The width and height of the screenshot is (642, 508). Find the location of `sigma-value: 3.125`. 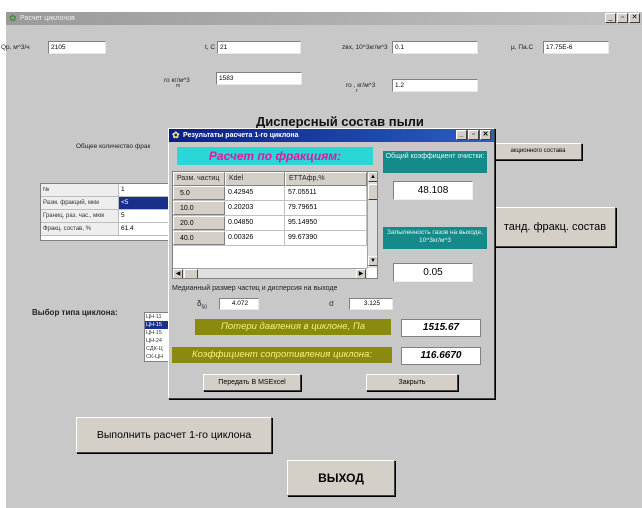

sigma-value: 3.125 is located at coordinates (371, 304).